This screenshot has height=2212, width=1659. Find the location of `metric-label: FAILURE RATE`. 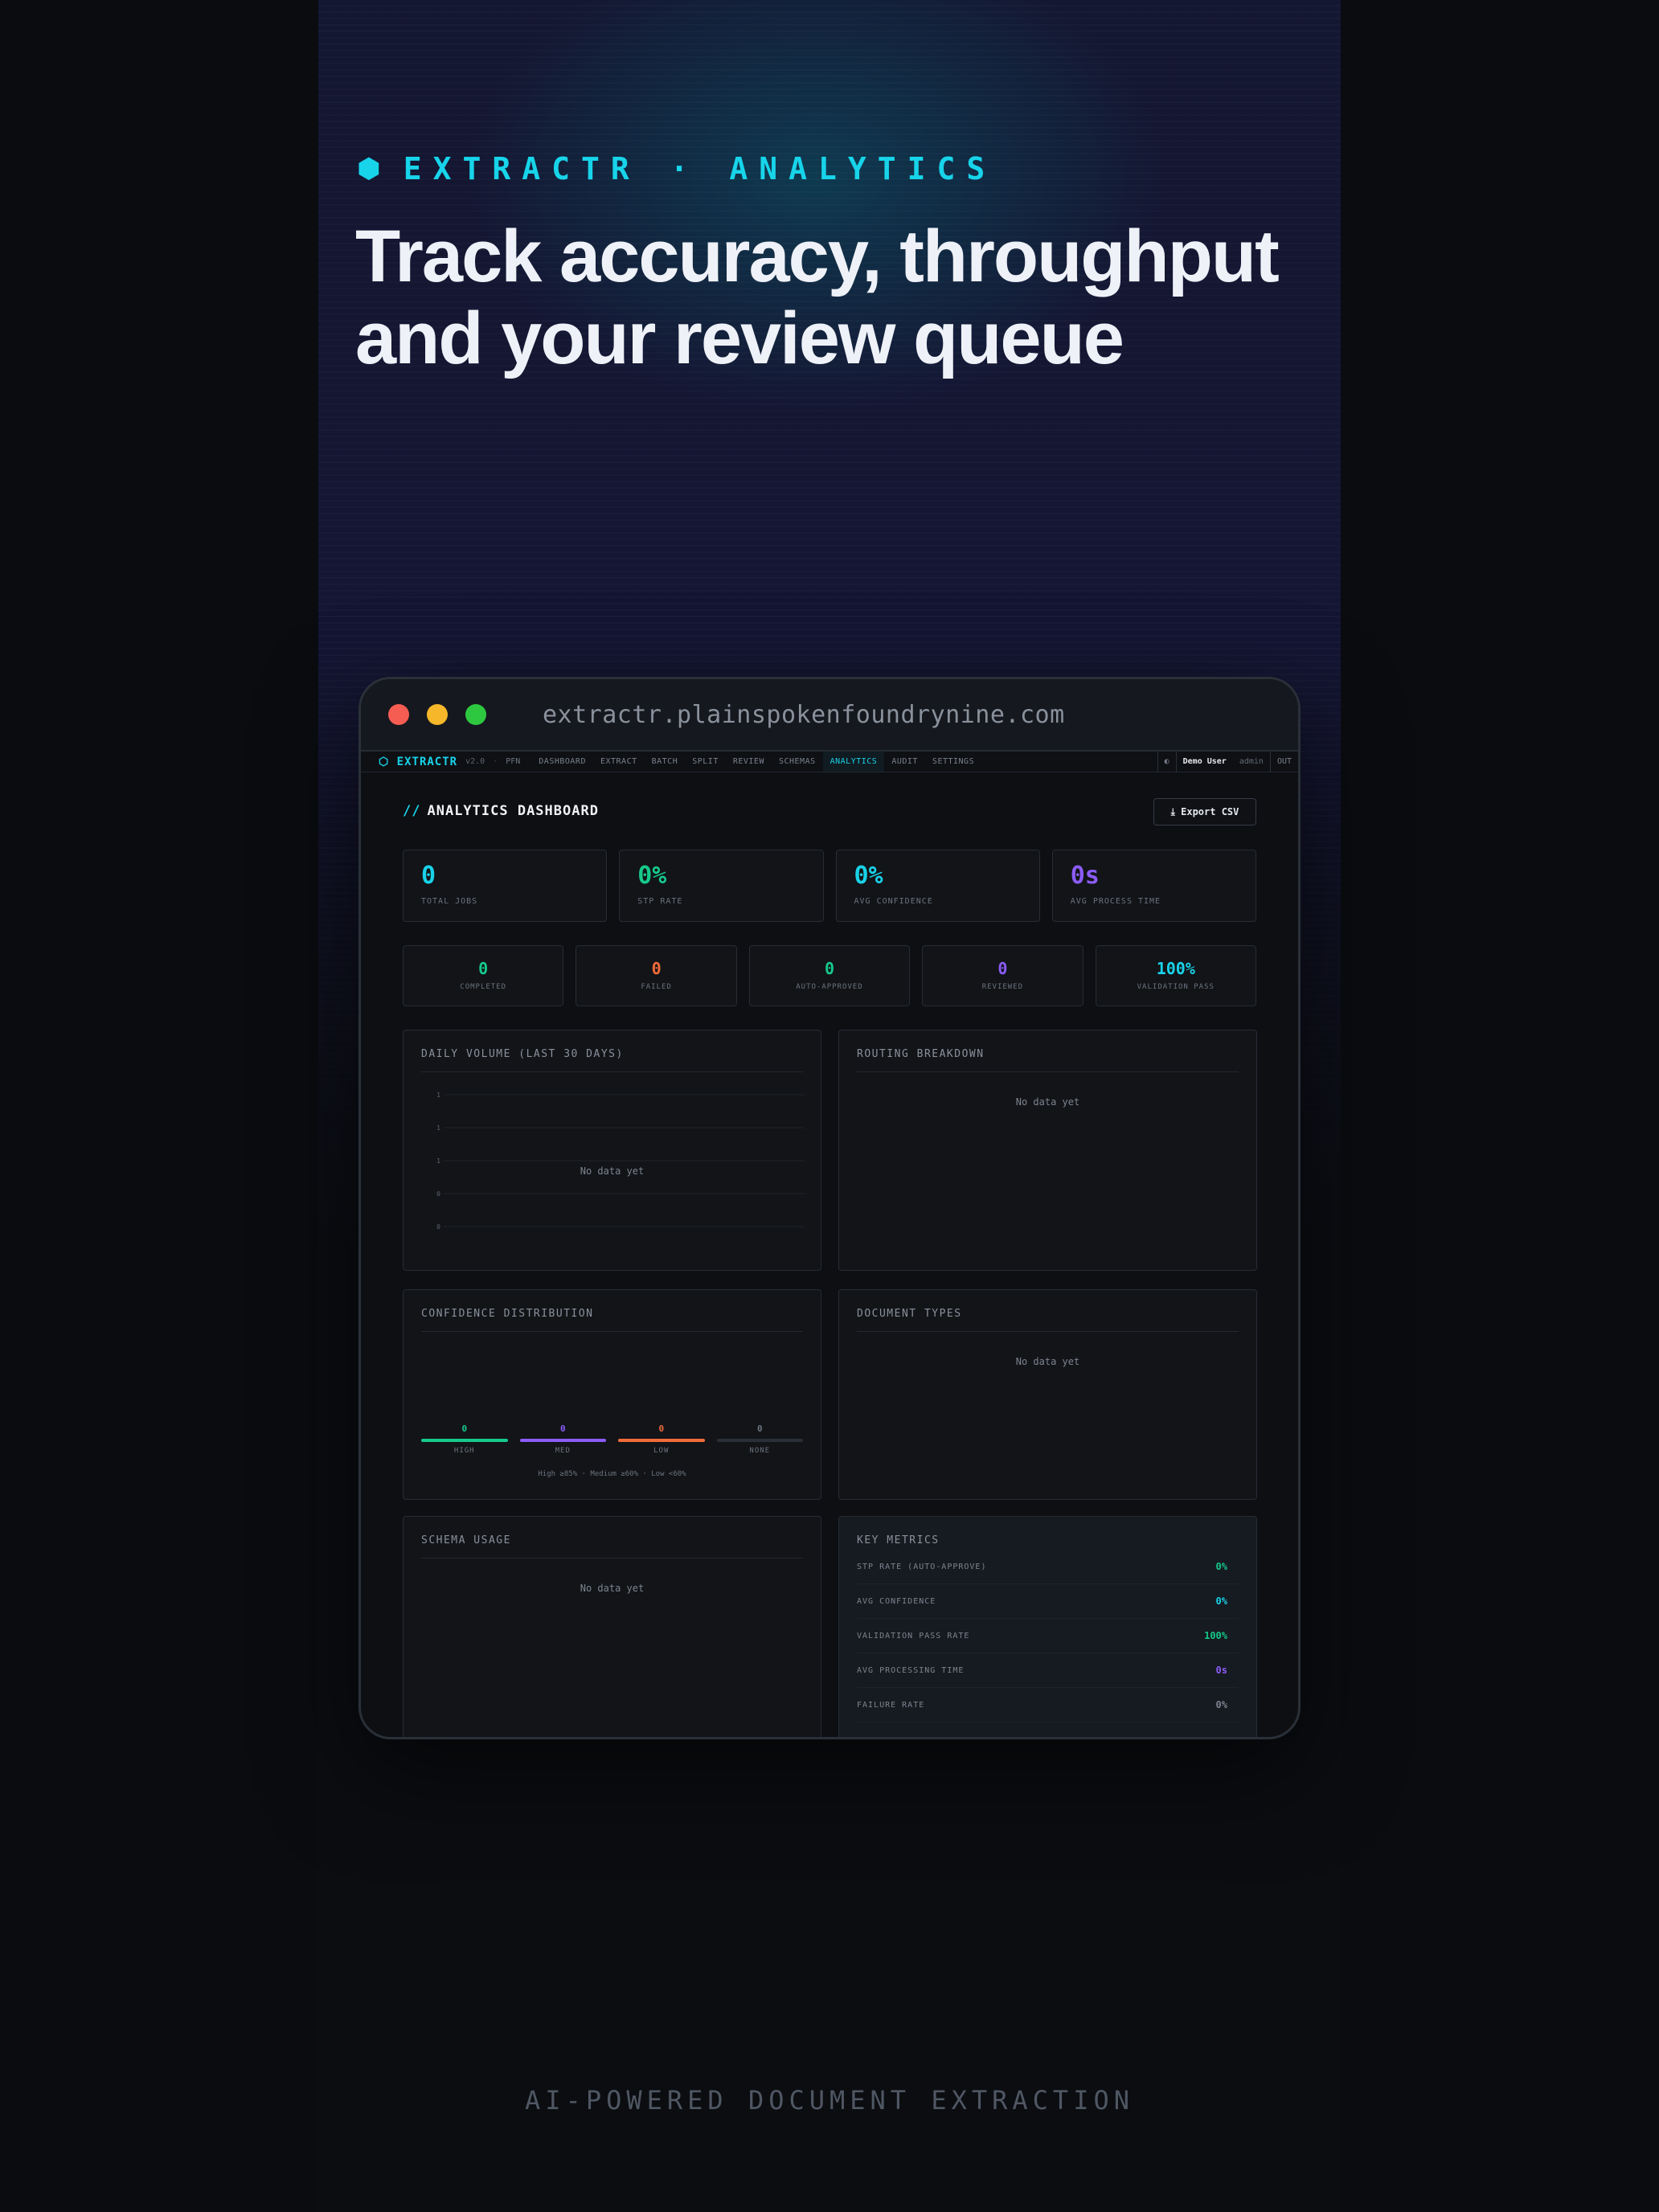

metric-label: FAILURE RATE is located at coordinates (891, 1705).